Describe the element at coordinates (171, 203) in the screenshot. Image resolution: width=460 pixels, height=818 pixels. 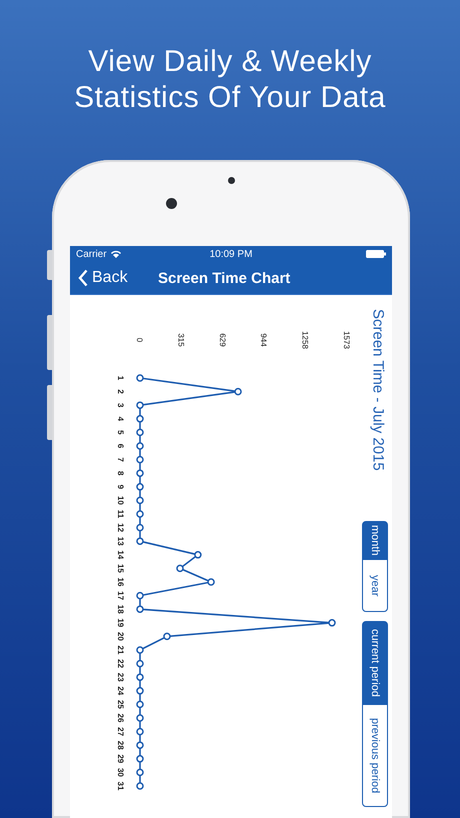
I see `camera-icon` at that location.